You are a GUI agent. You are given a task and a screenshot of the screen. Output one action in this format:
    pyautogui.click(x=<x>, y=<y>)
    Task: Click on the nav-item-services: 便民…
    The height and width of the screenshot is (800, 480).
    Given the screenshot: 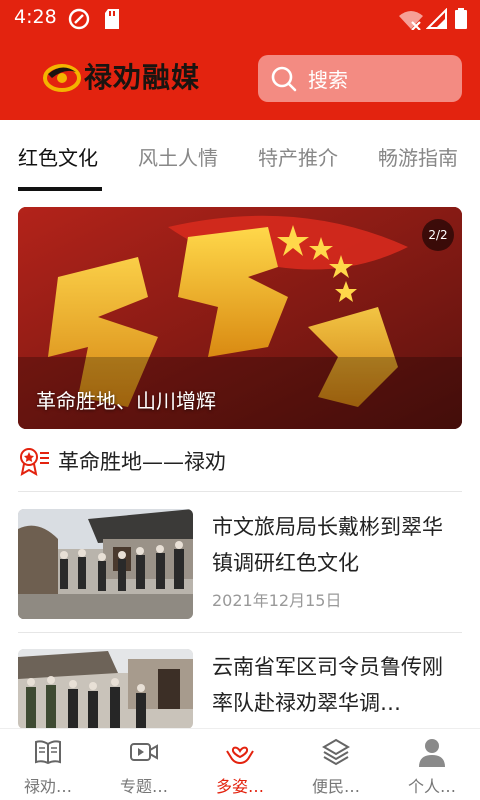 What is the action you would take?
    pyautogui.click(x=336, y=764)
    